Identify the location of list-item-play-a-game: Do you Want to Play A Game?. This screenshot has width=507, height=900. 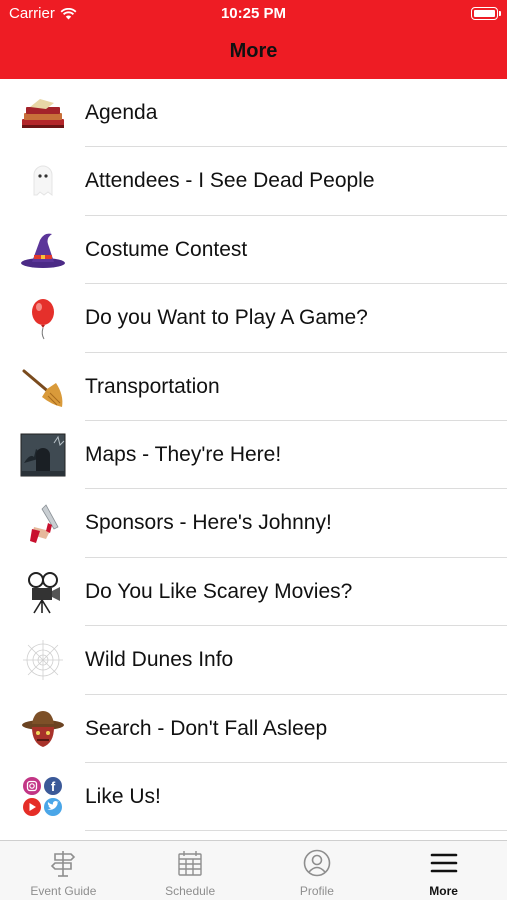
(253, 318).